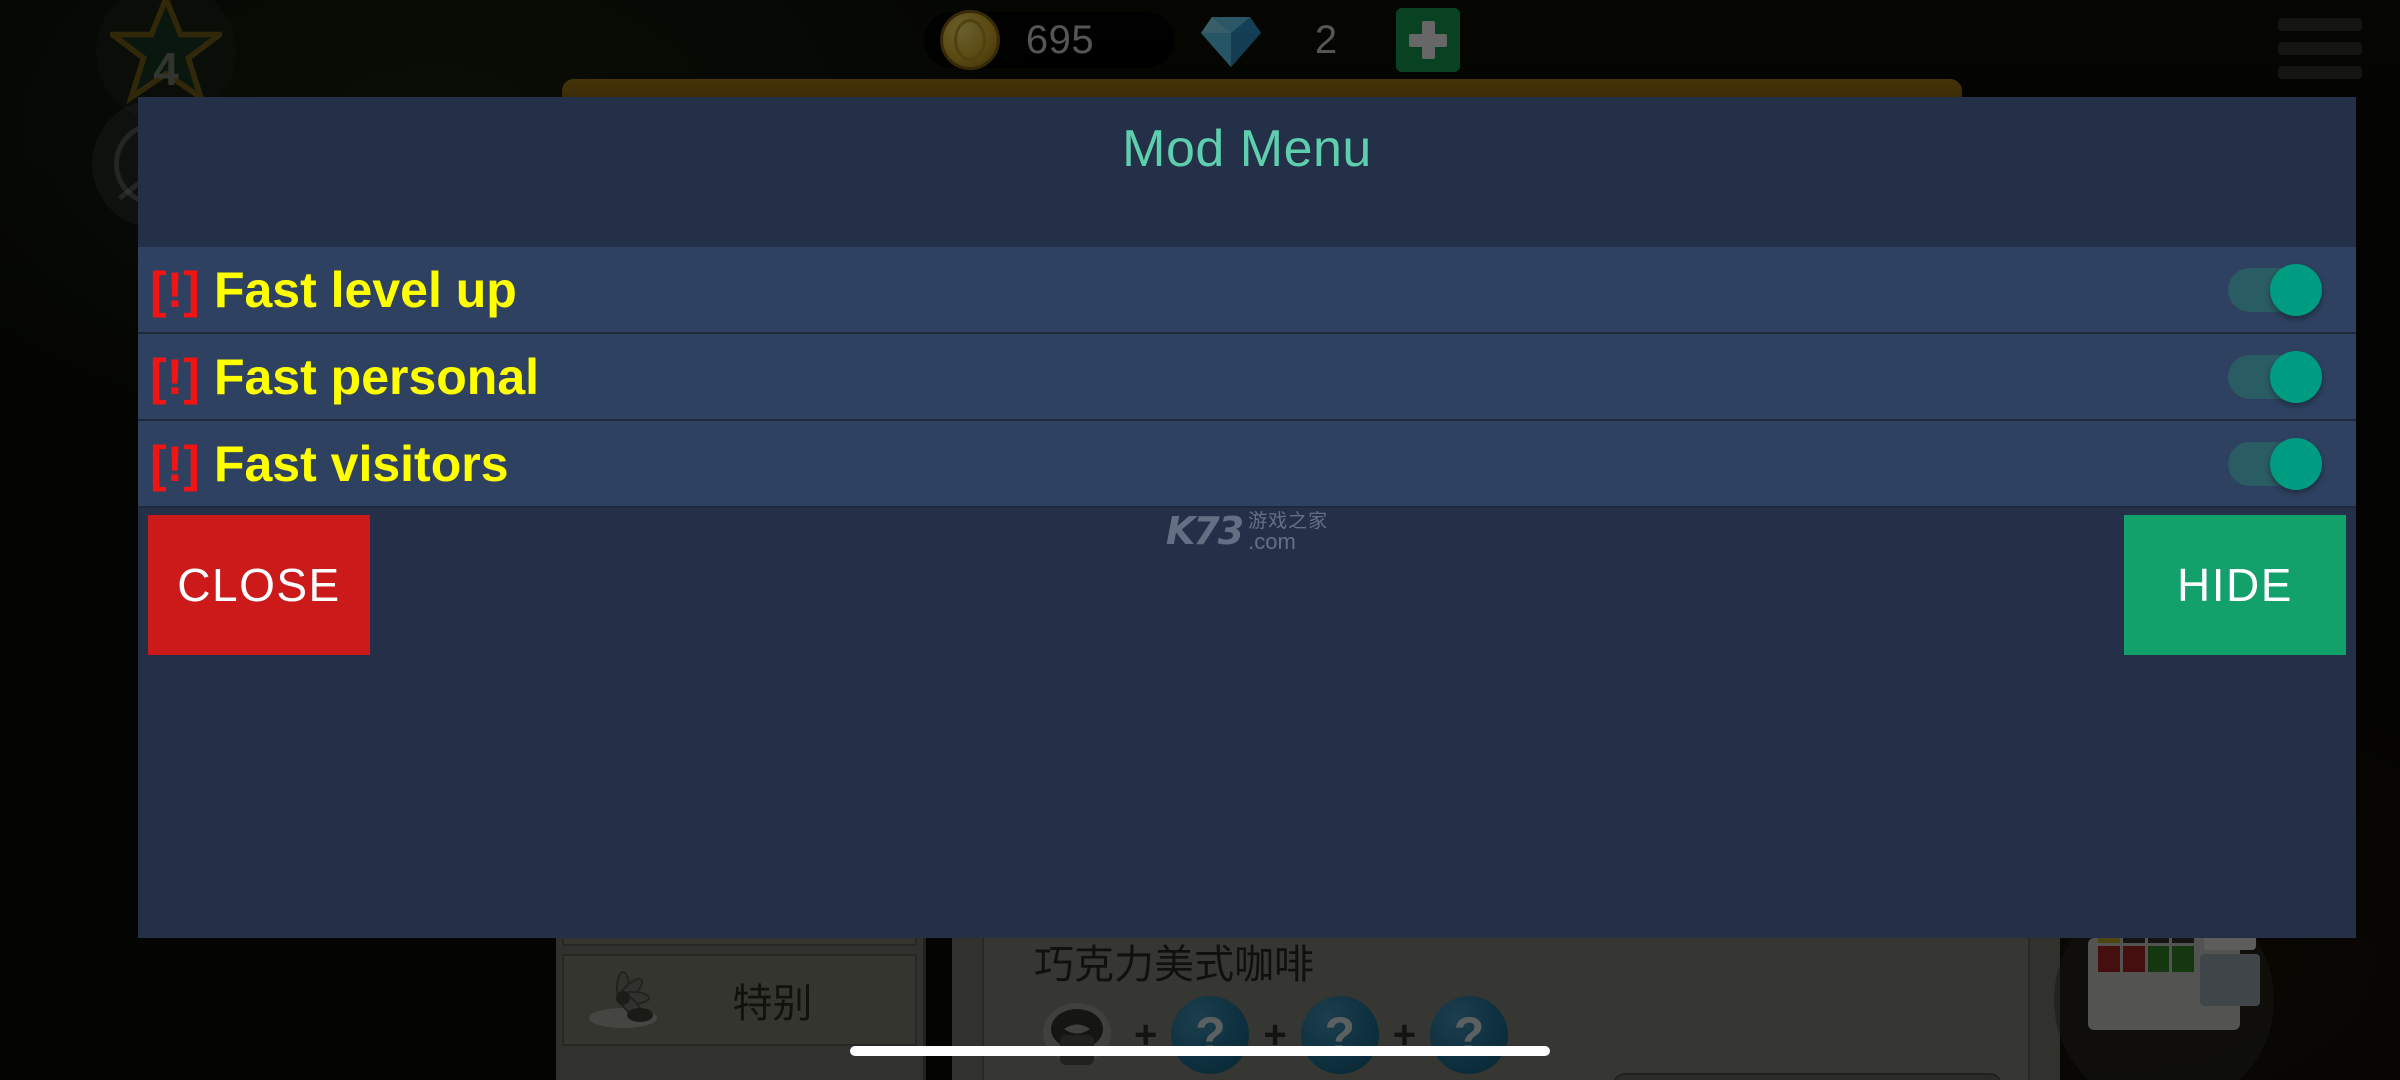 This screenshot has width=2400, height=1080. I want to click on hide-button: HIDE, so click(2235, 585).